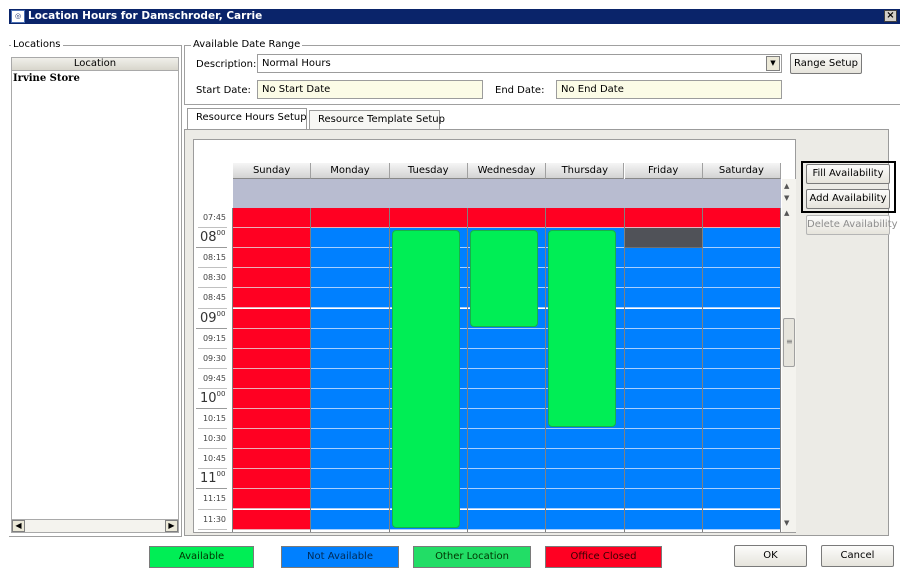 The height and width of the screenshot is (582, 900). What do you see at coordinates (852, 225) in the screenshot?
I see `delete-availability-button: Delete Availability` at bounding box center [852, 225].